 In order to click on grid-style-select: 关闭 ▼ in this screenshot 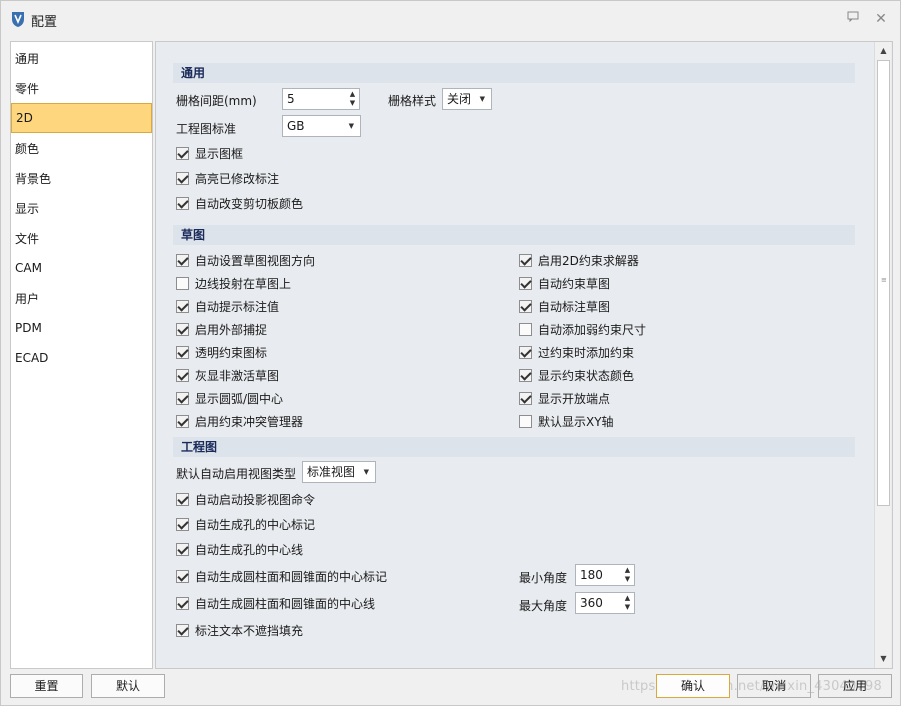, I will do `click(467, 99)`.